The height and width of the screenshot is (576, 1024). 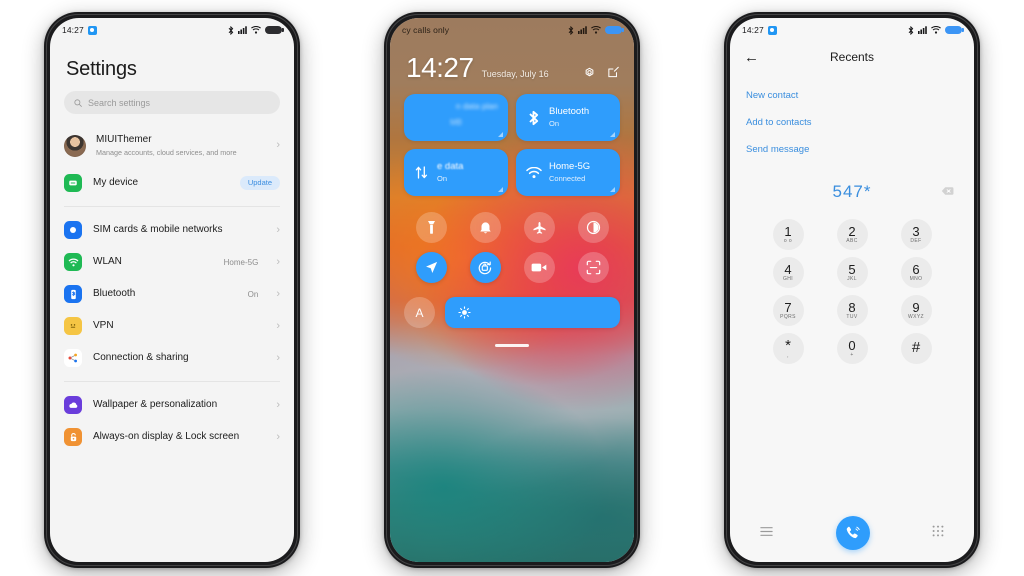 What do you see at coordinates (852, 533) in the screenshot?
I see `call-button` at bounding box center [852, 533].